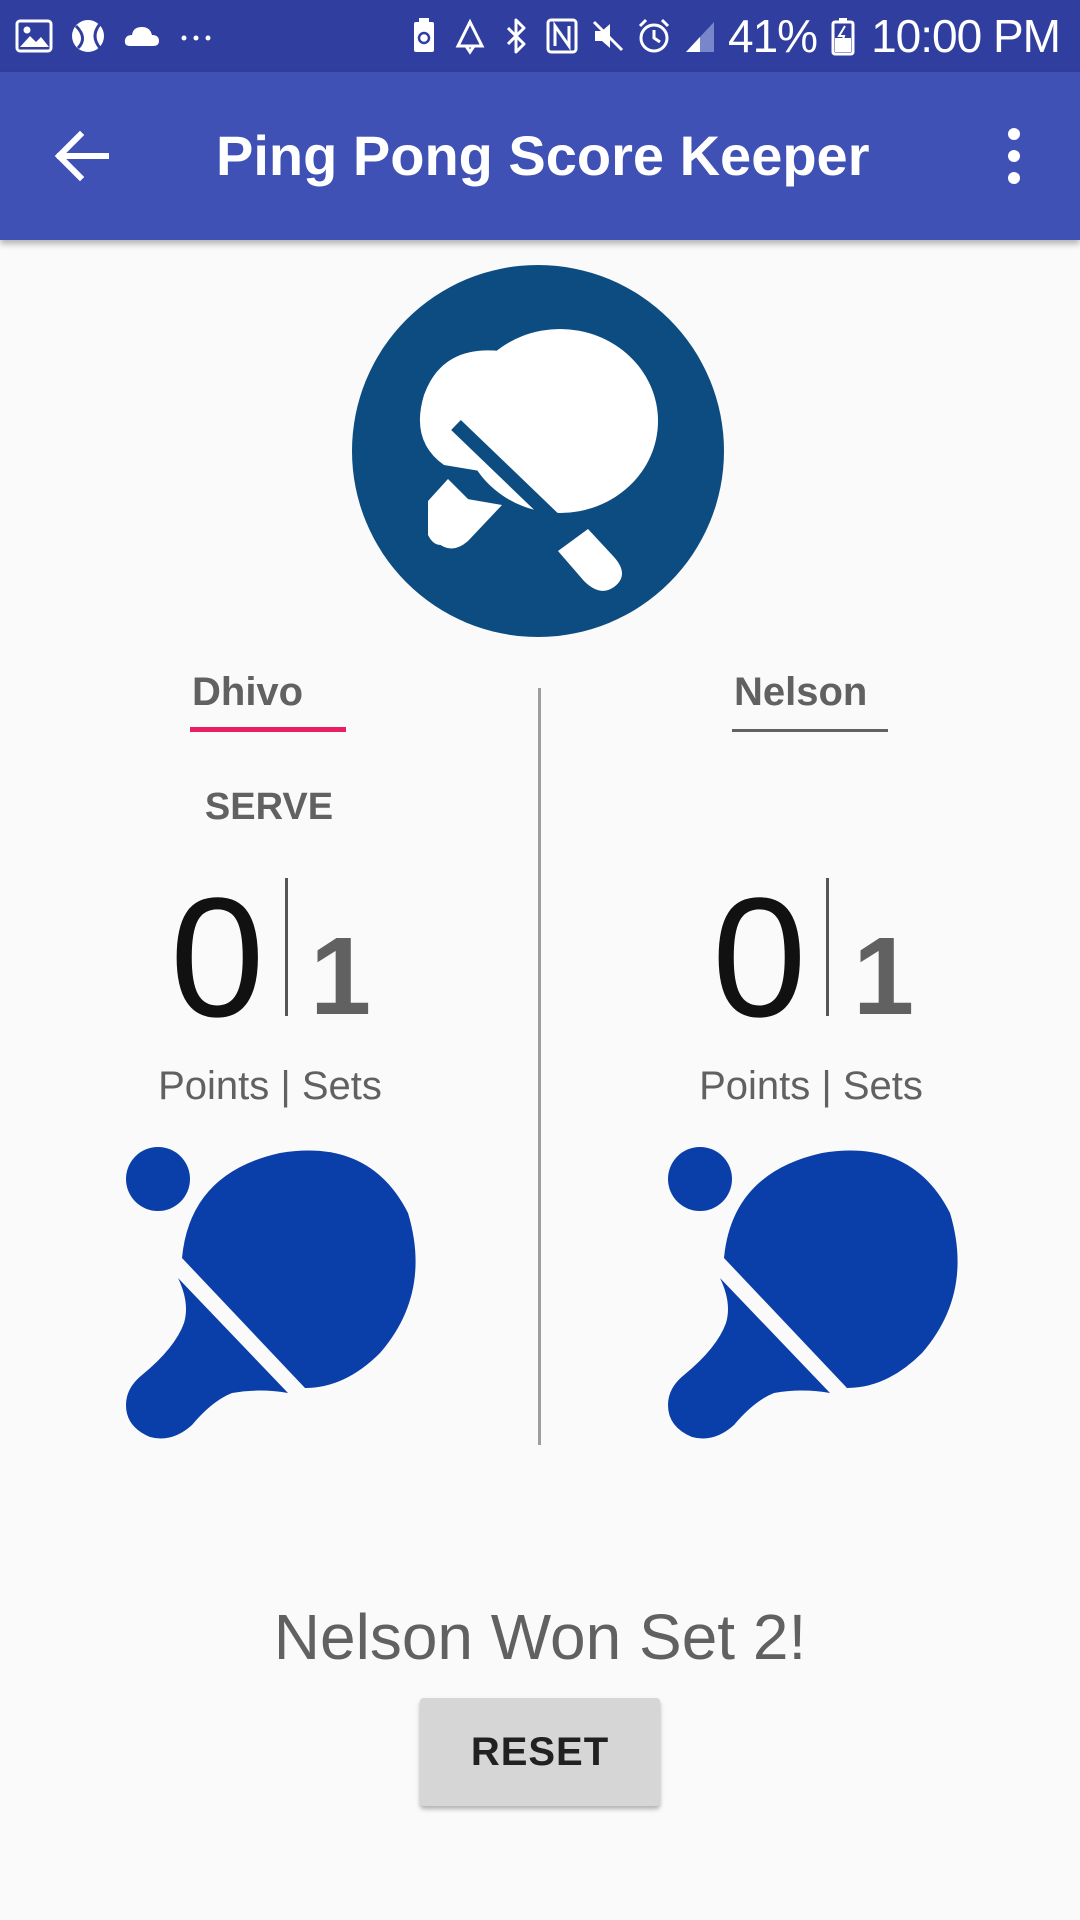 The height and width of the screenshot is (1920, 1080). I want to click on player-one-name: Dhivo, so click(248, 692).